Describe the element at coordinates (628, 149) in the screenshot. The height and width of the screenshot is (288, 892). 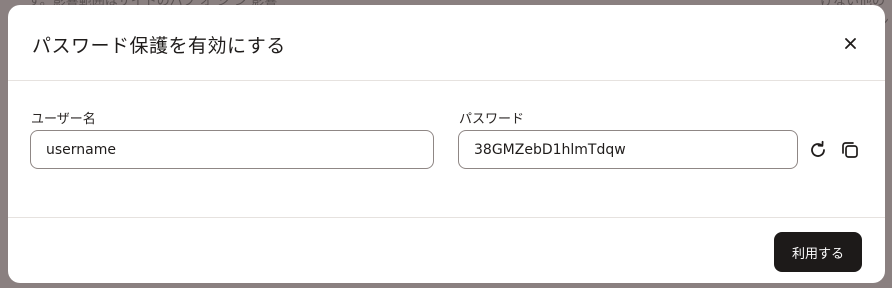
I see `password-field` at that location.